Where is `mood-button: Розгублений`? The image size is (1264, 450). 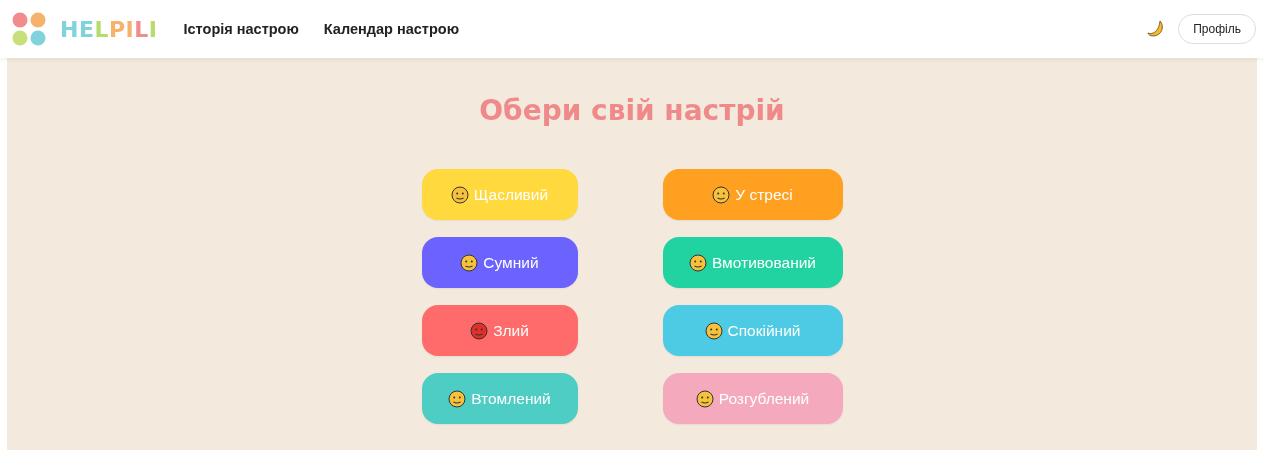
mood-button: Розгублений is located at coordinates (752, 398).